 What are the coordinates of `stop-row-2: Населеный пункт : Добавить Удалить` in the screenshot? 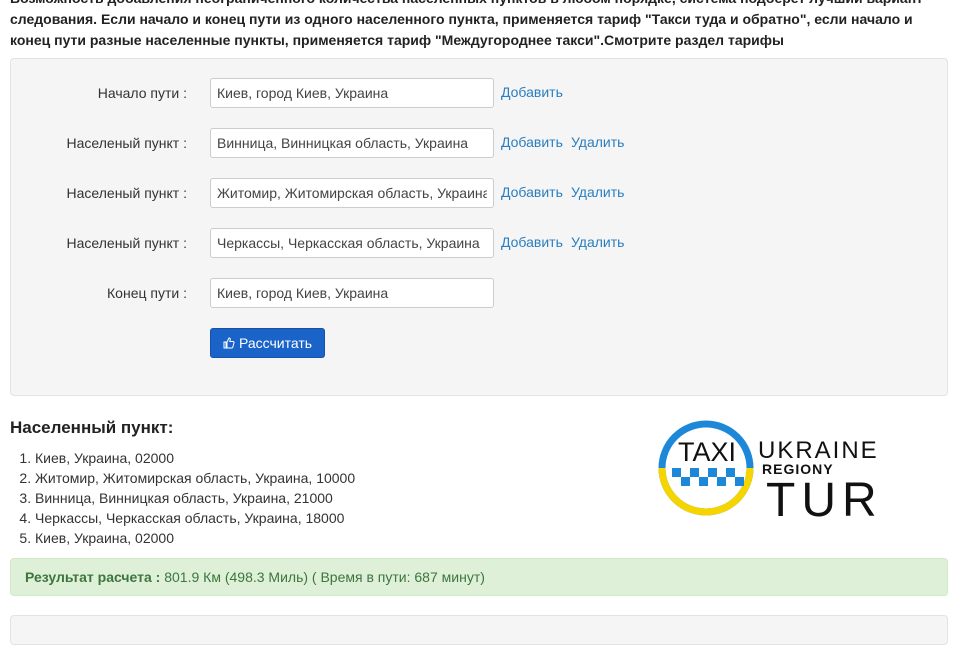 It's located at (479, 193).